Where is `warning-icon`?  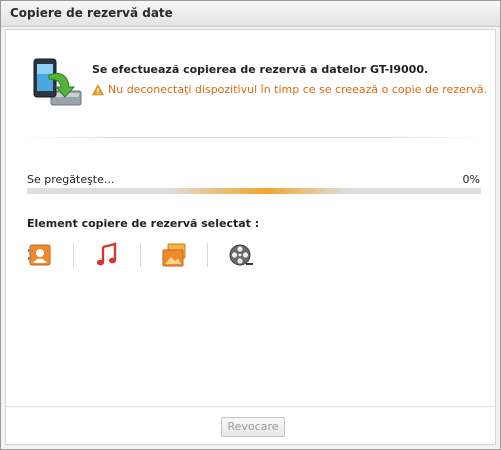
warning-icon is located at coordinates (98, 89).